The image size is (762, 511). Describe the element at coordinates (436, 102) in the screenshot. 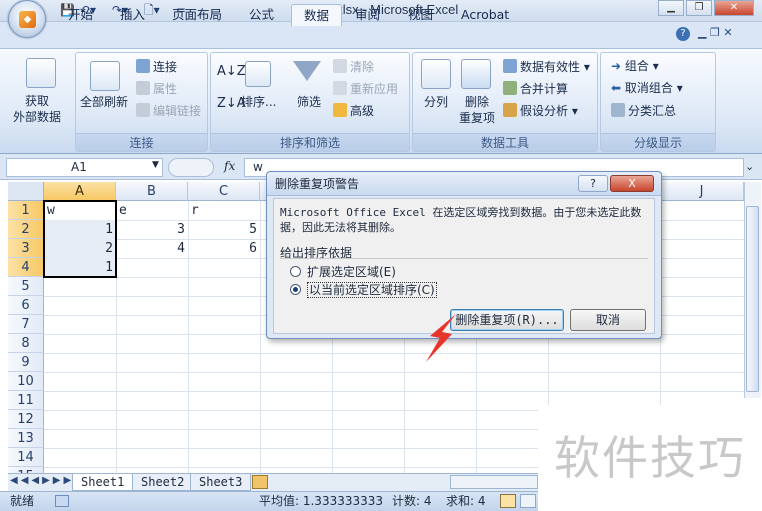

I see `text-to-columns-button: 分列` at that location.